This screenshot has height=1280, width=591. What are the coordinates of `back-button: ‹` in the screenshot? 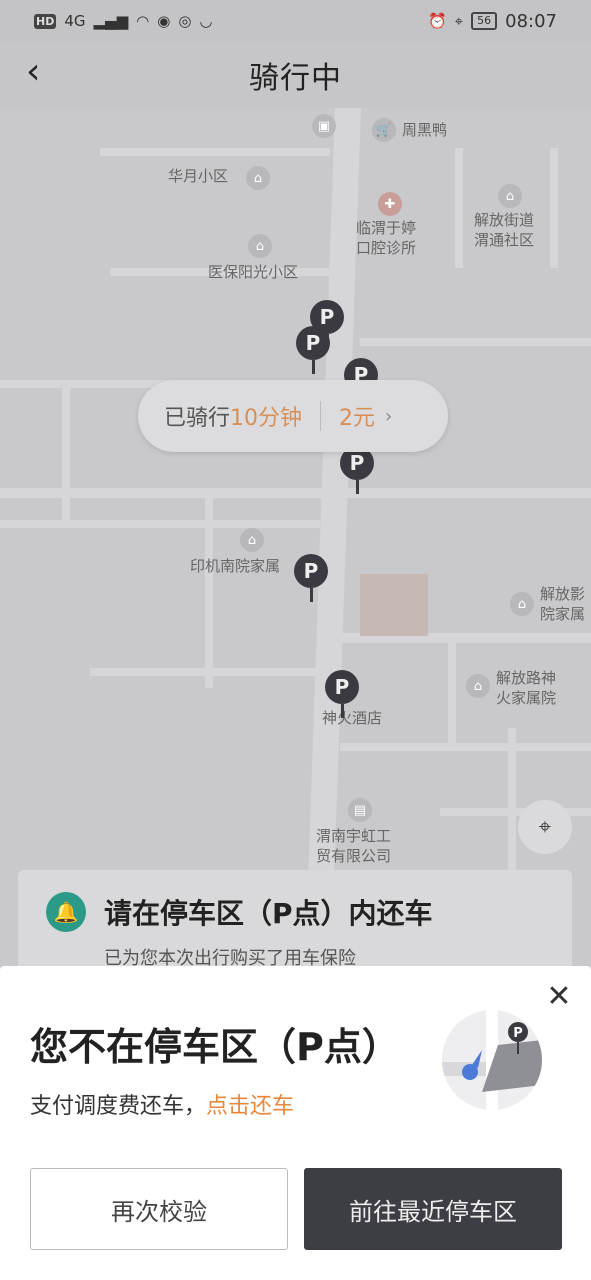 It's located at (46, 74).